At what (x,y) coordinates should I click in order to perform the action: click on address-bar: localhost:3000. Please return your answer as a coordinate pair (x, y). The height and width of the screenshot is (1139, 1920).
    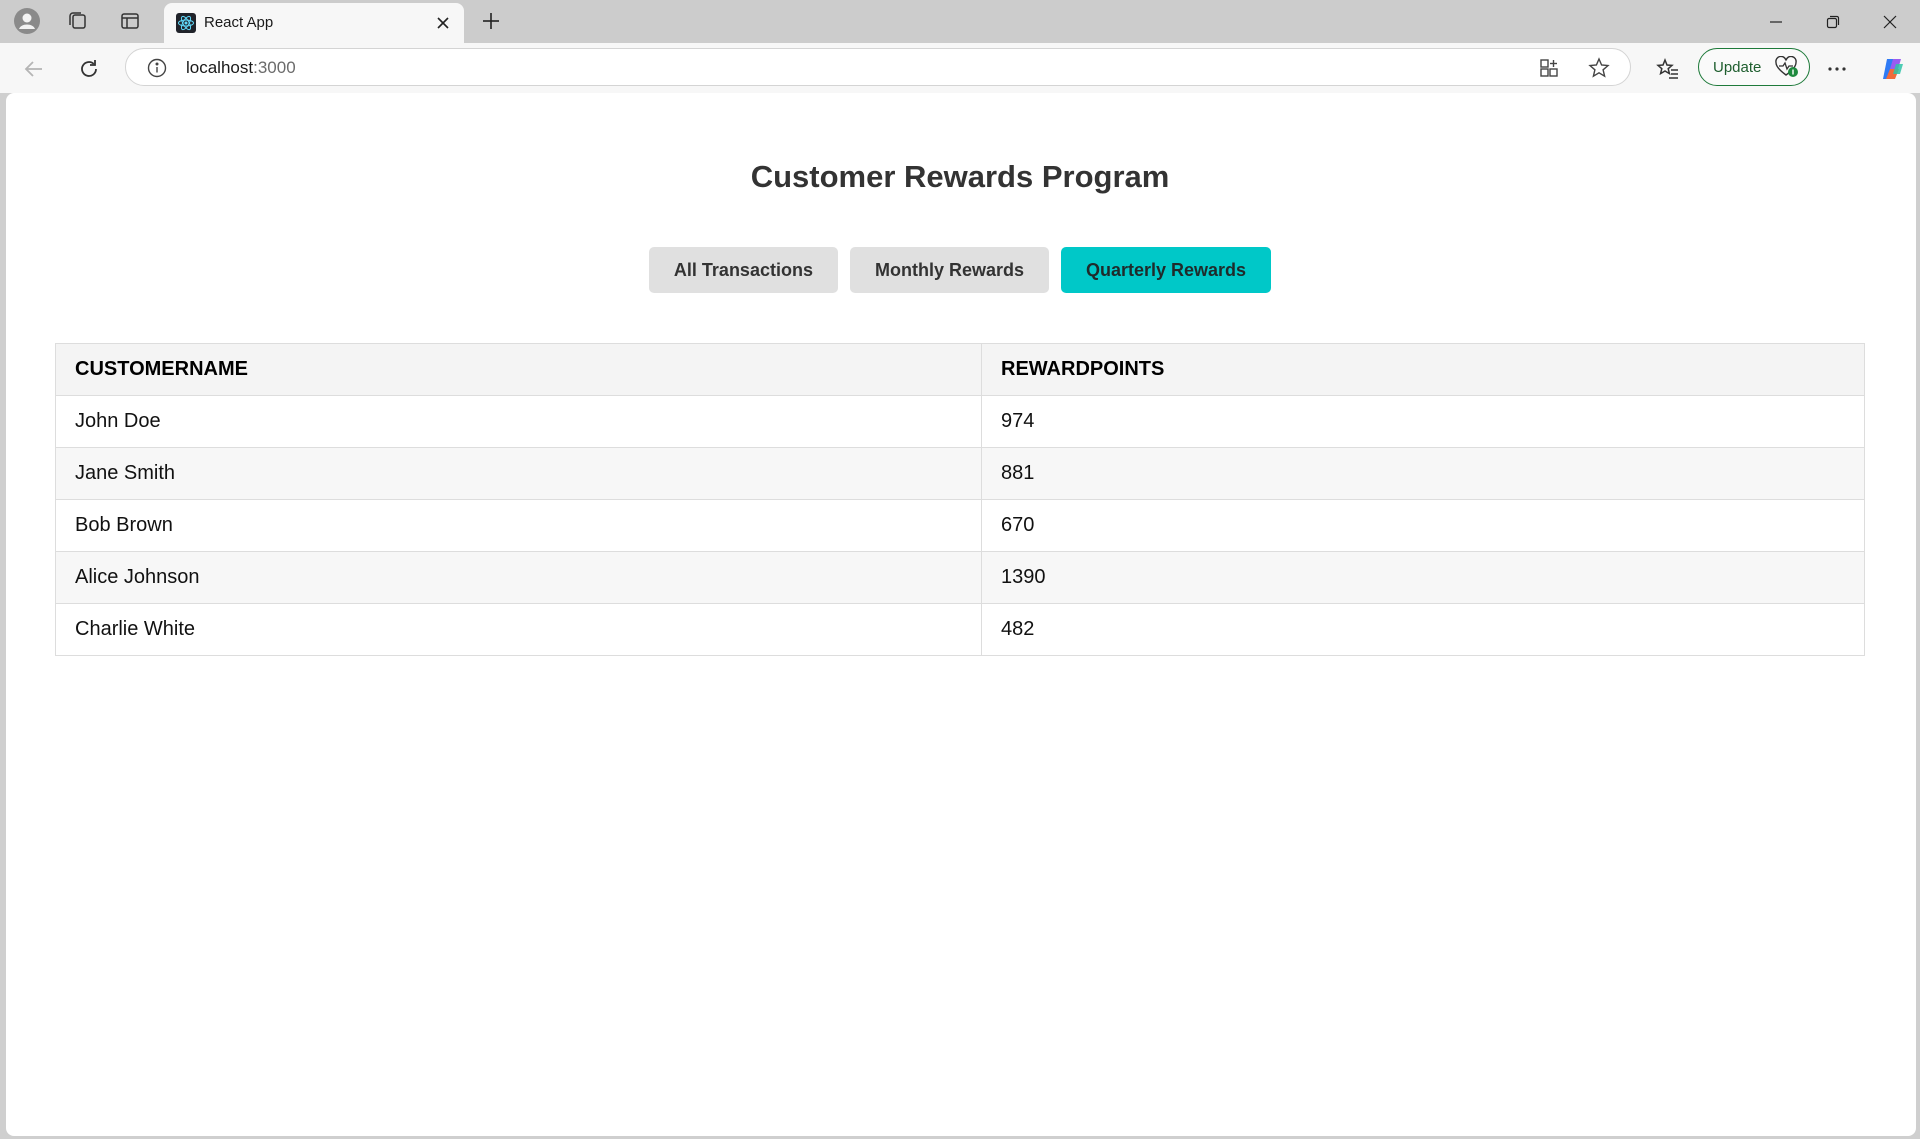
    Looking at the image, I should click on (878, 67).